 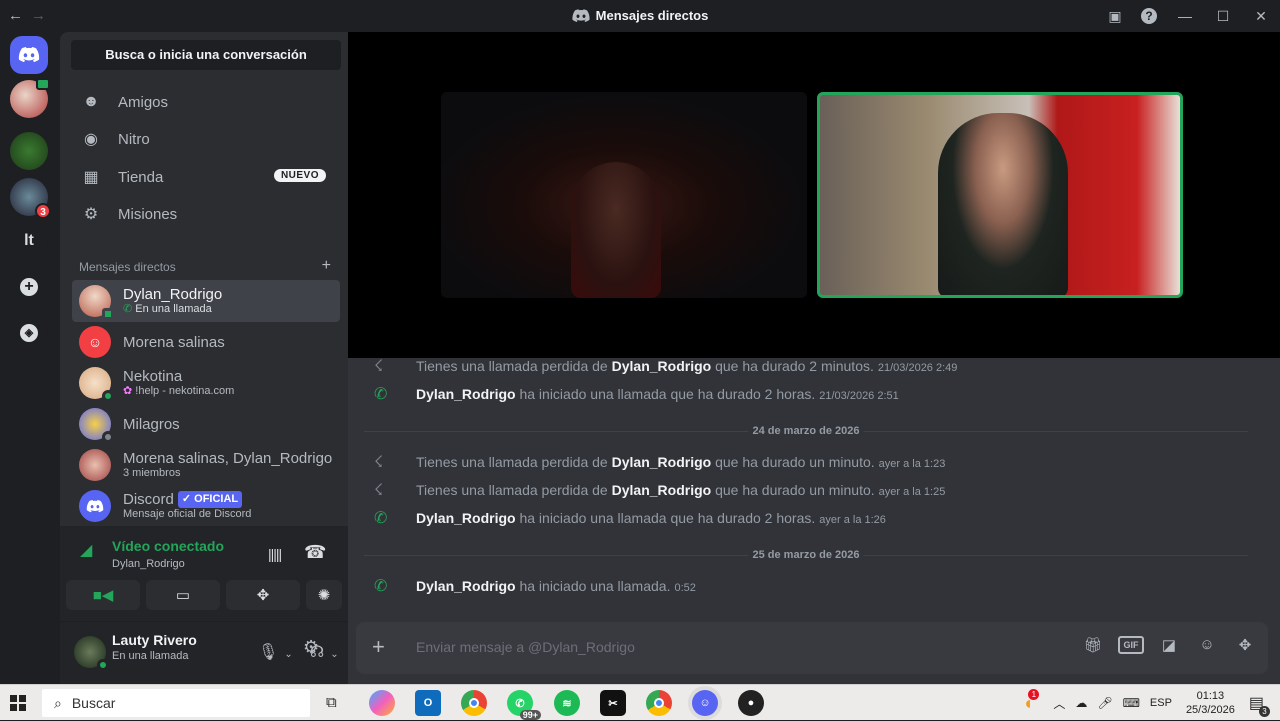 I want to click on weather-icon: ◖ 1, so click(x=1031, y=701).